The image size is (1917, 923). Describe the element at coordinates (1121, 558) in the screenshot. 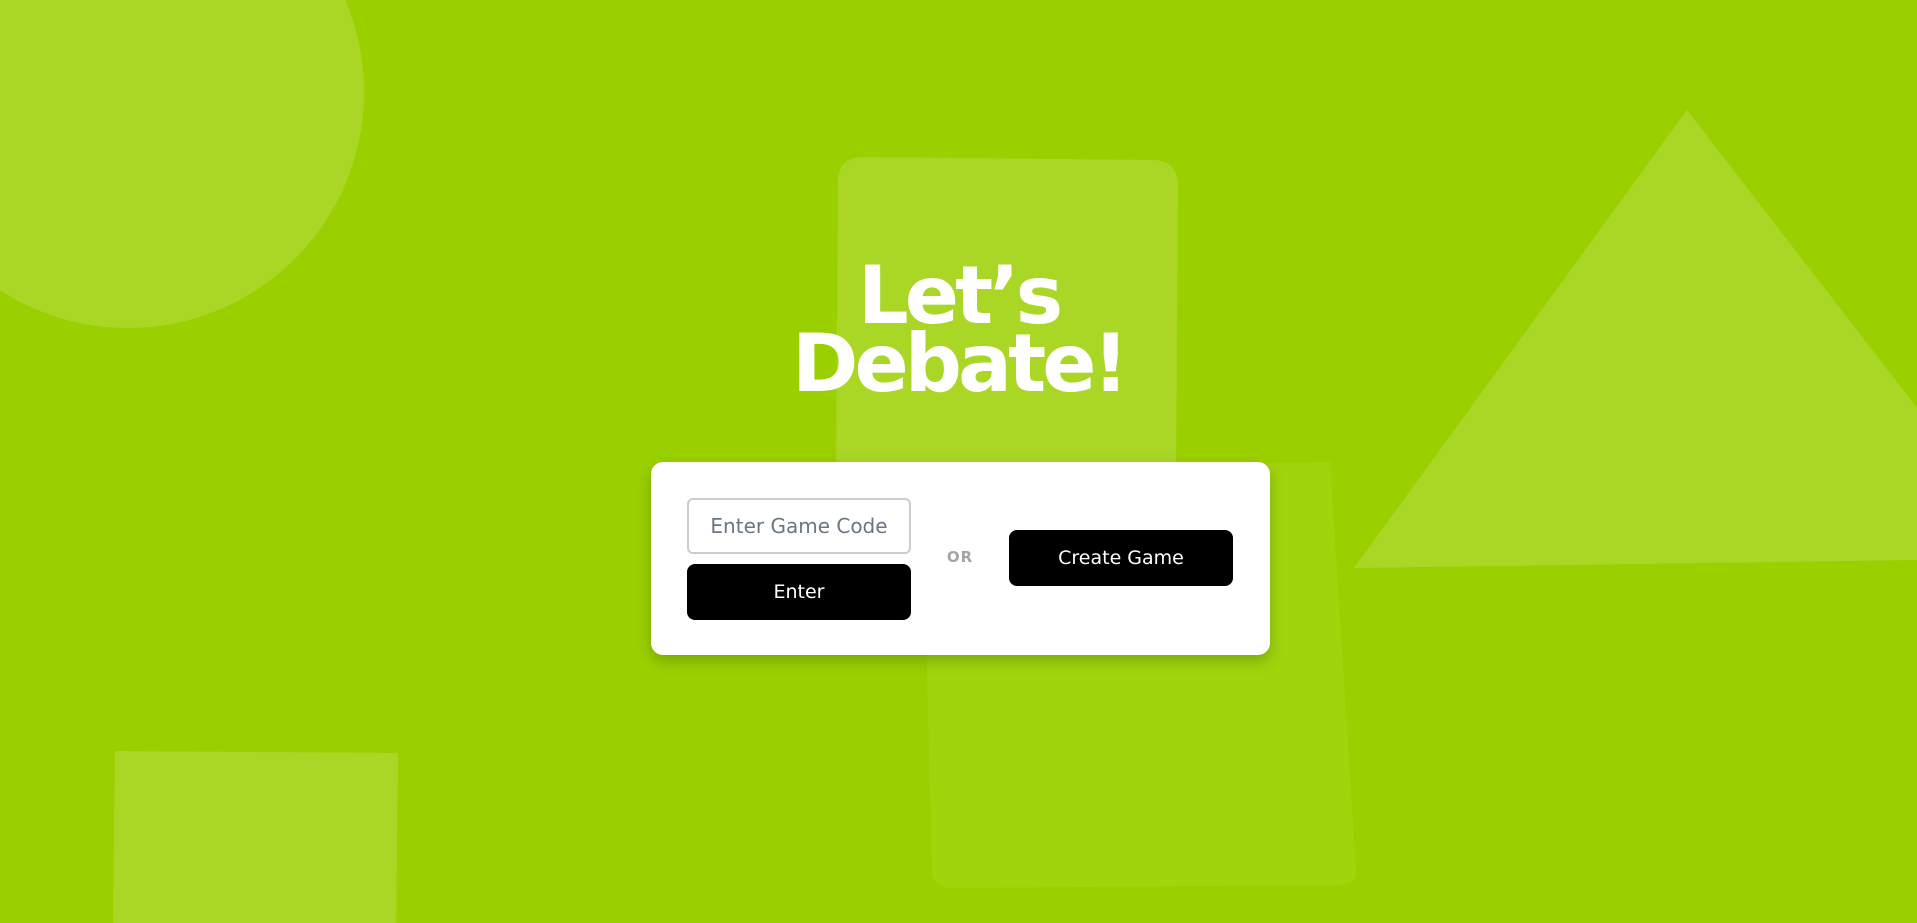

I see `create-game-button: Create Game` at that location.